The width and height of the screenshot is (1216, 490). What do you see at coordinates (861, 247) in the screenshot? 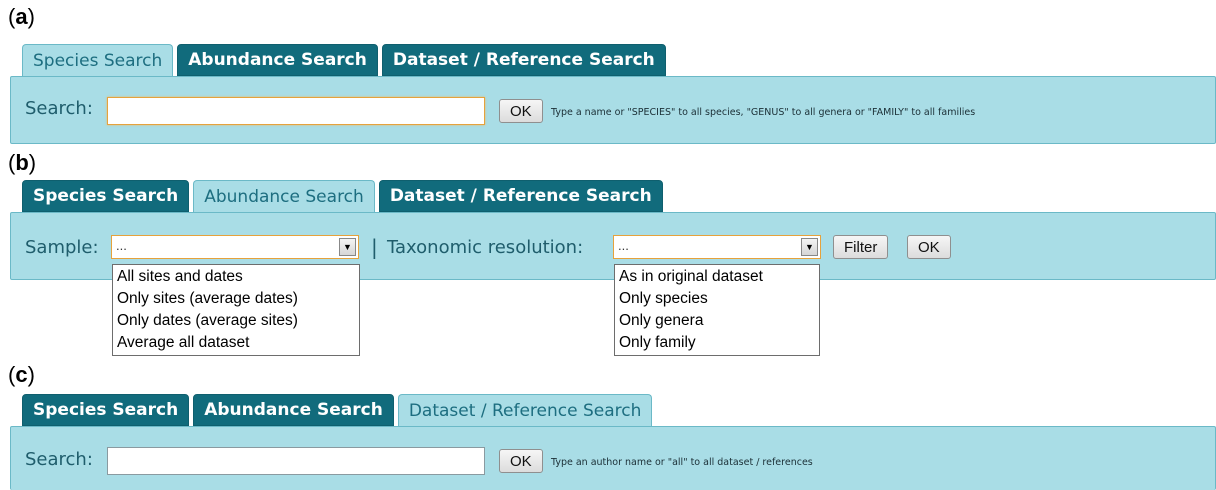
I see `filter-button: Filter` at bounding box center [861, 247].